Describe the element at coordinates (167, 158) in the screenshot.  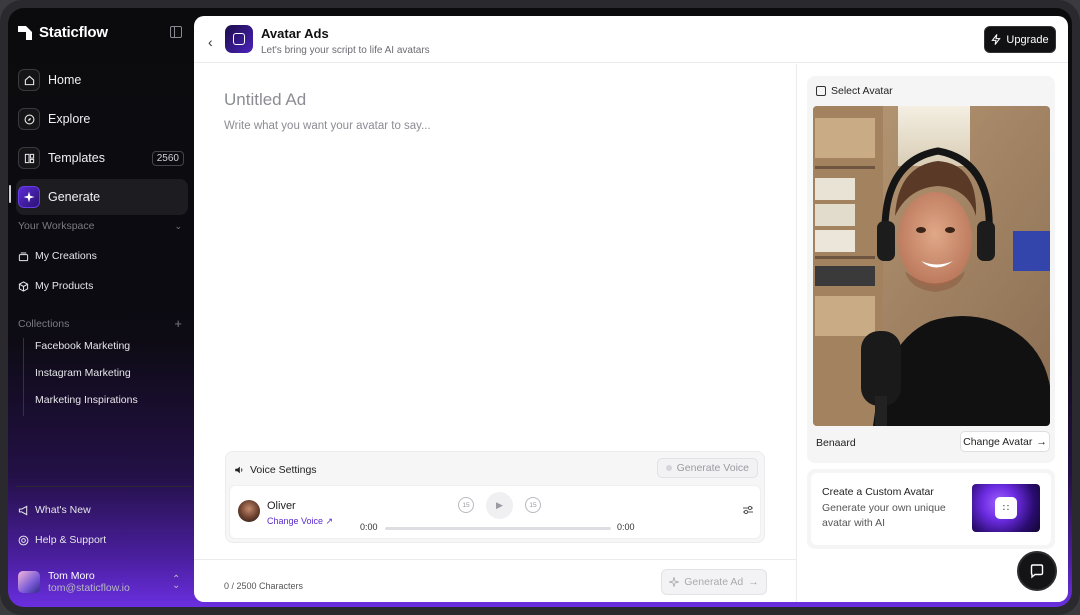
I see `templates-count-badge: 2560` at that location.